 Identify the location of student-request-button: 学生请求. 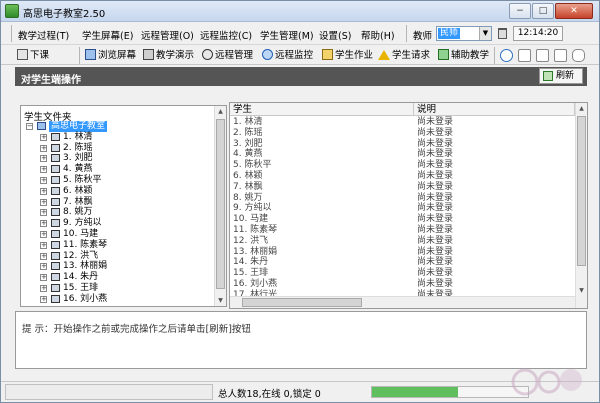
(404, 55).